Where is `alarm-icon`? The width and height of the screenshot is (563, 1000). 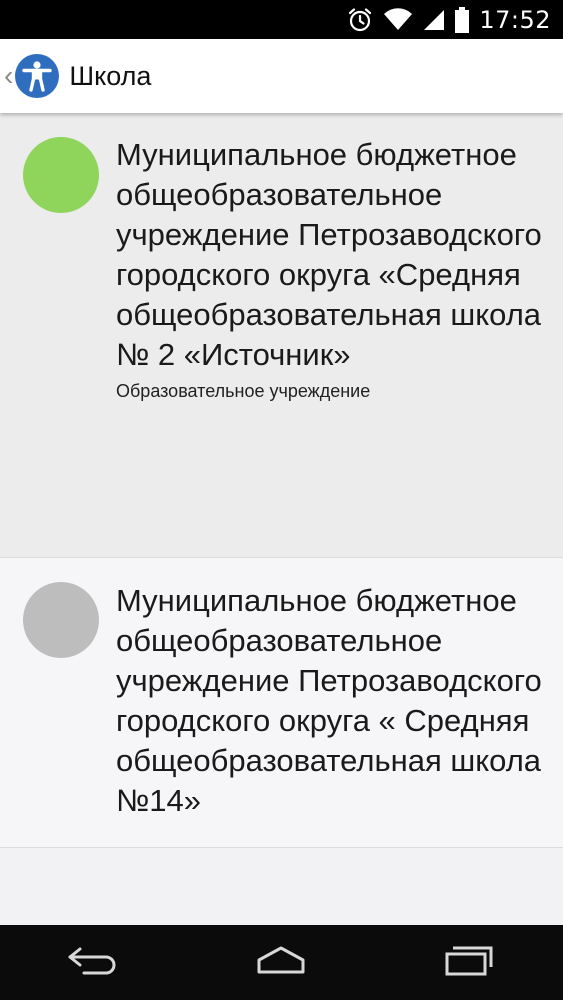 alarm-icon is located at coordinates (360, 19).